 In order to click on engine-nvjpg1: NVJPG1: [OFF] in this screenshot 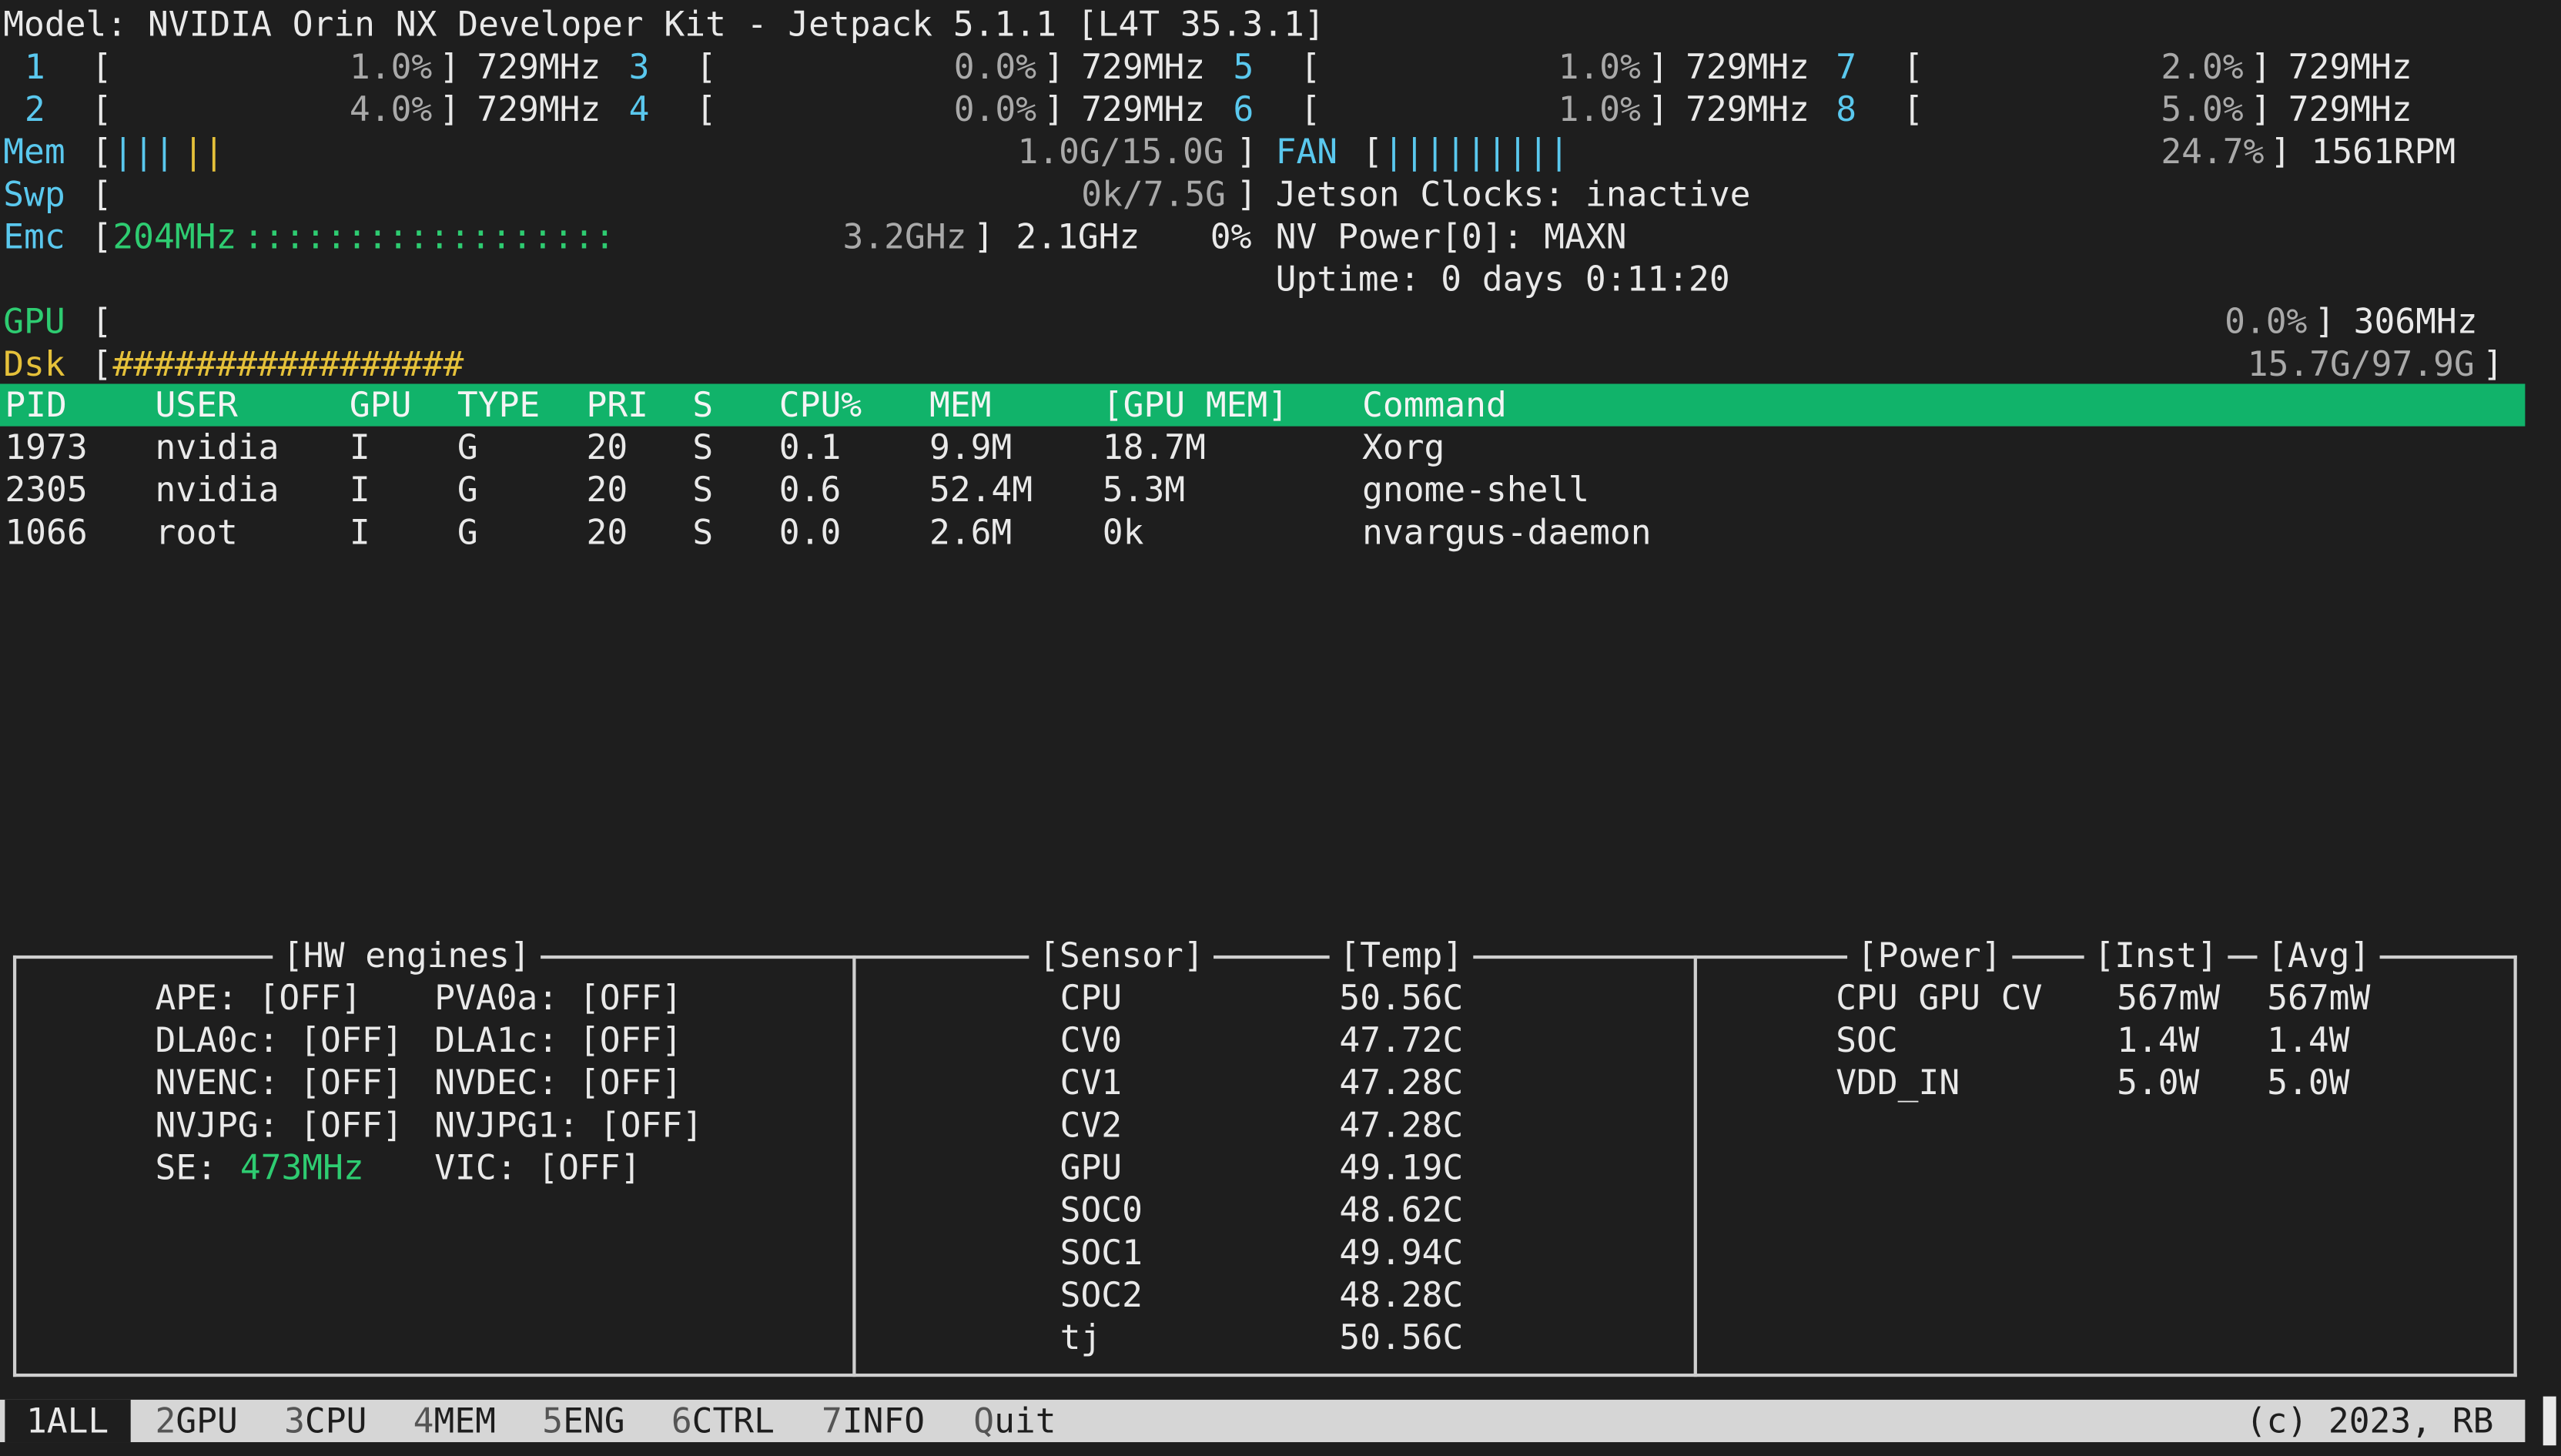, I will do `click(568, 1125)`.